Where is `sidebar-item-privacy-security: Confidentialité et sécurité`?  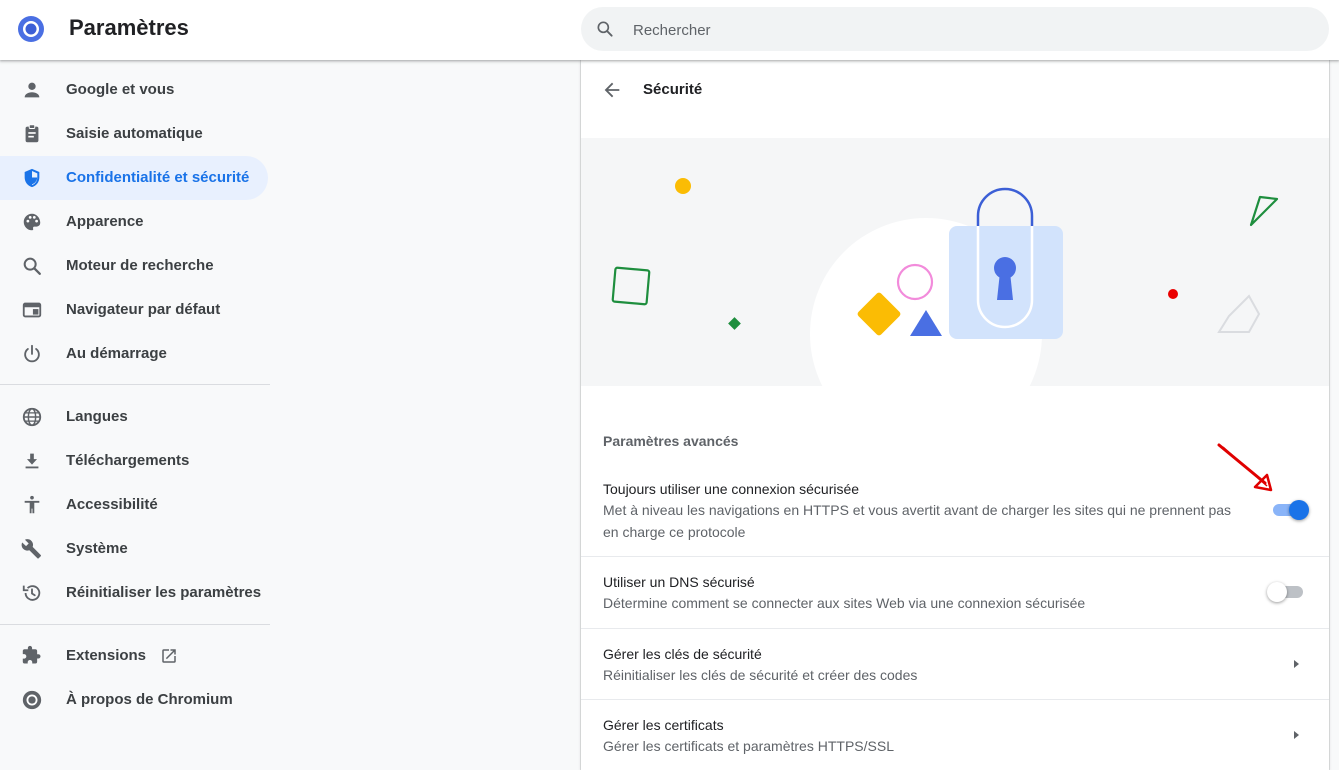
sidebar-item-privacy-security: Confidentialité et sécurité is located at coordinates (134, 178).